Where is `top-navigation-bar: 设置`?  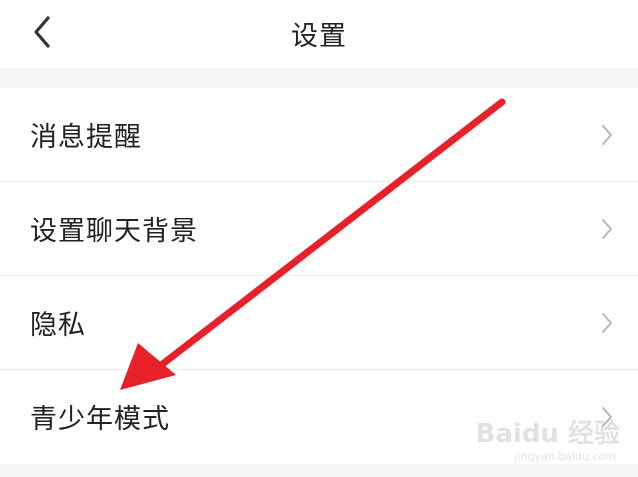
top-navigation-bar: 设置 is located at coordinates (319, 34).